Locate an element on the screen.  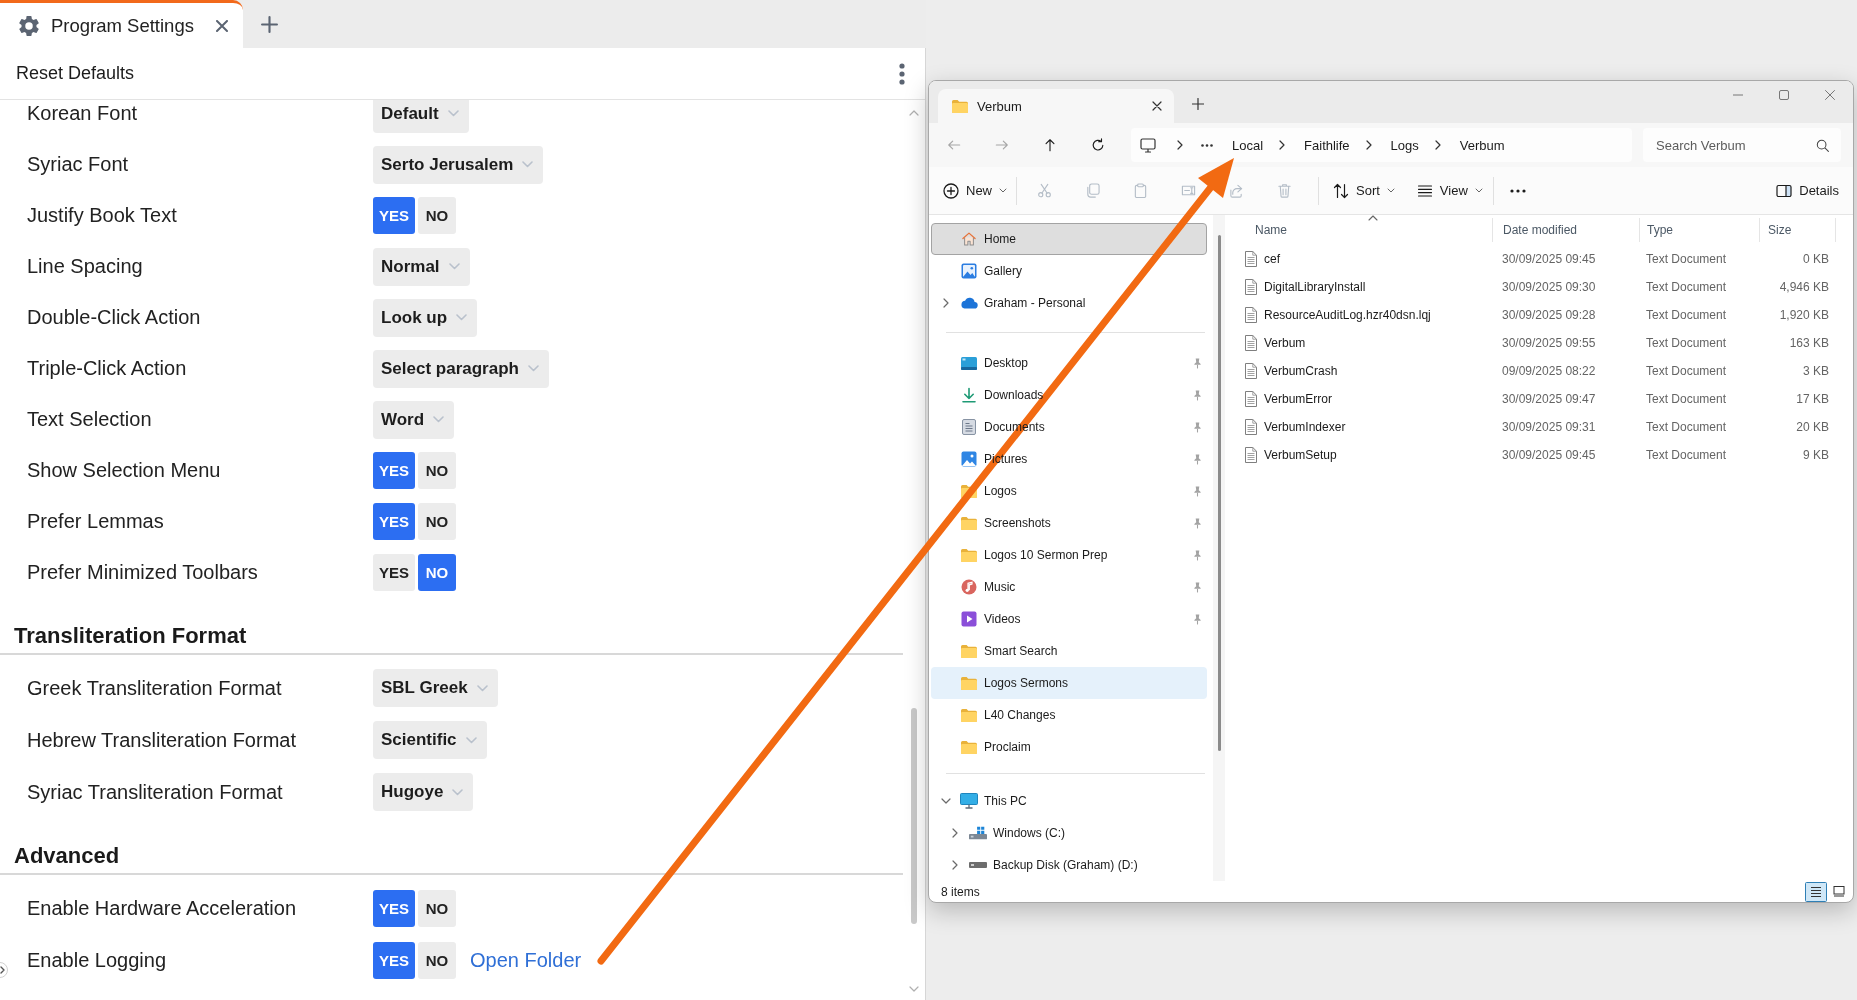
date-modified: 30/09/2025 09:28 is located at coordinates (1549, 315).